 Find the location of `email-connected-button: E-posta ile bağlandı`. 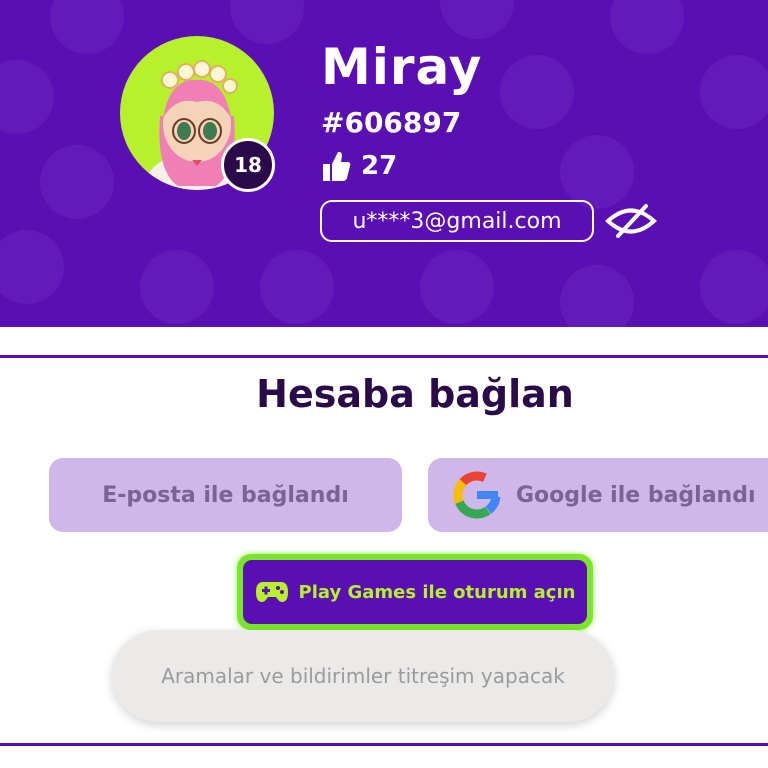

email-connected-button: E-posta ile bağlandı is located at coordinates (225, 495).